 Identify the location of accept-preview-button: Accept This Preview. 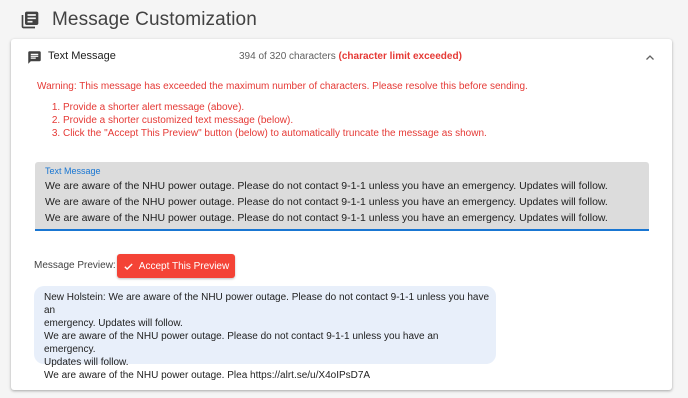
(176, 266).